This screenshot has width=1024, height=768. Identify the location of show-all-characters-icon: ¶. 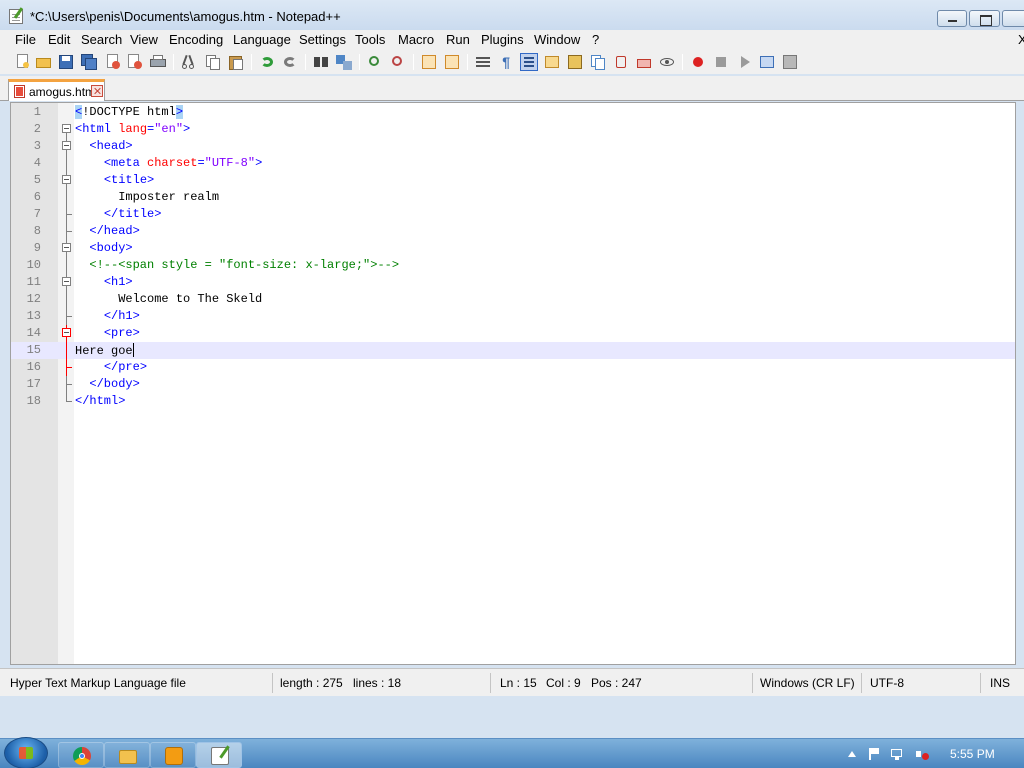
(506, 62).